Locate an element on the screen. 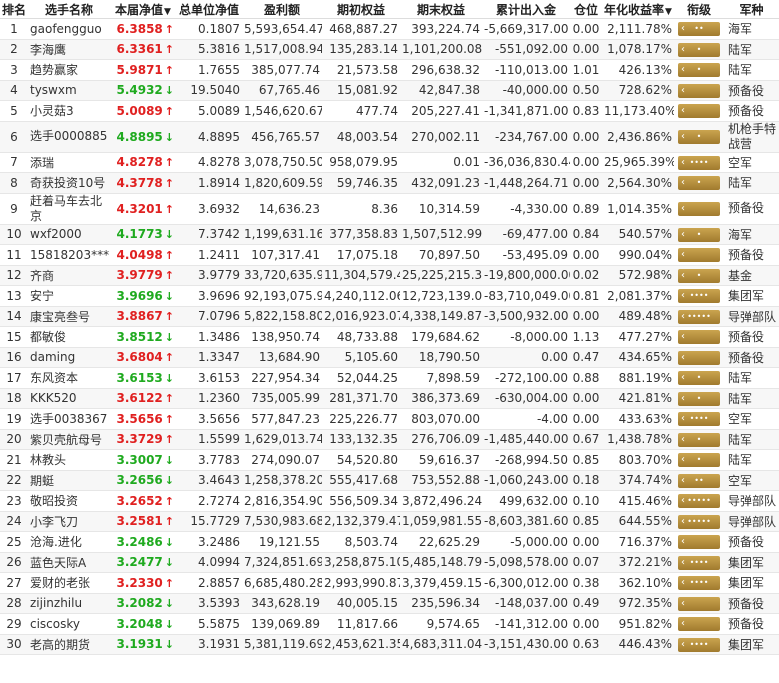 The height and width of the screenshot is (683, 779). cum-flow-cell: -1,060,243.00 is located at coordinates (526, 480).